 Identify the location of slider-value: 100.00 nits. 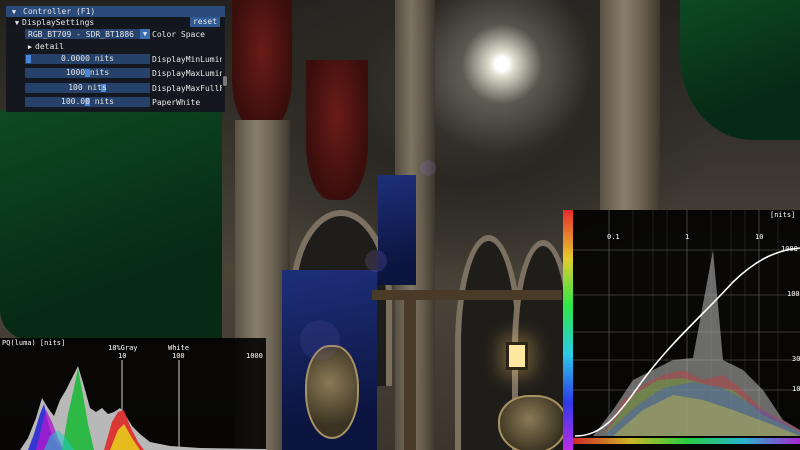
(87, 101).